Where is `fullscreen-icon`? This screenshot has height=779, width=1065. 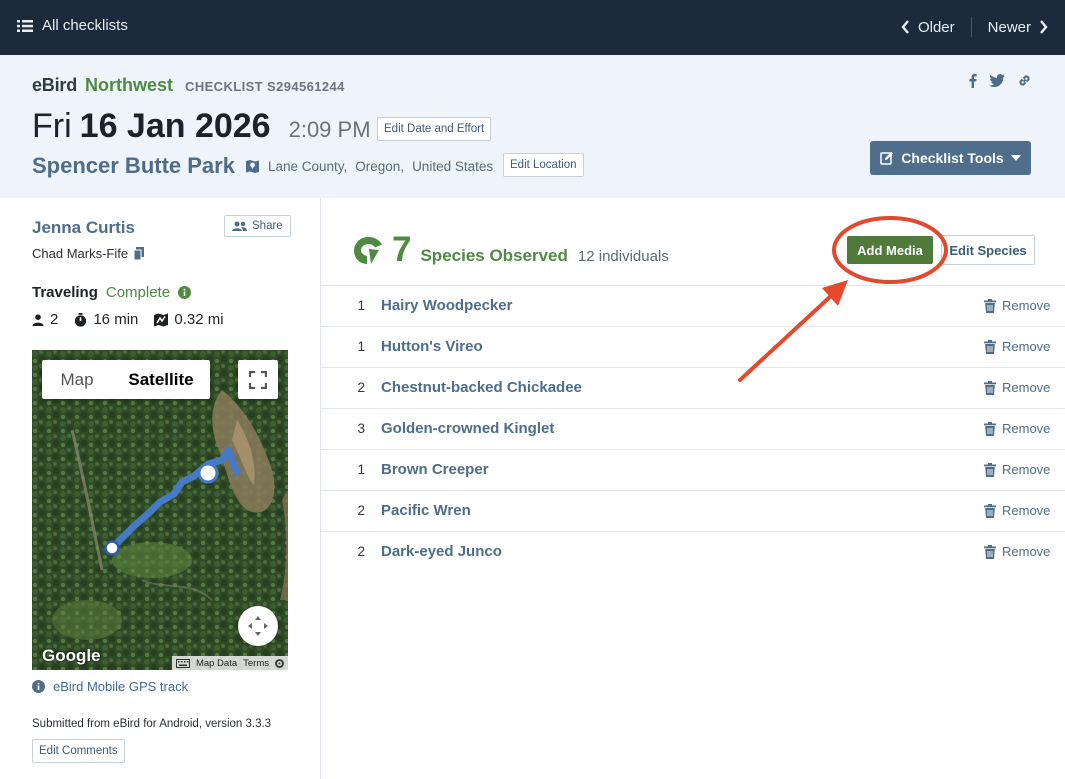 fullscreen-icon is located at coordinates (258, 379).